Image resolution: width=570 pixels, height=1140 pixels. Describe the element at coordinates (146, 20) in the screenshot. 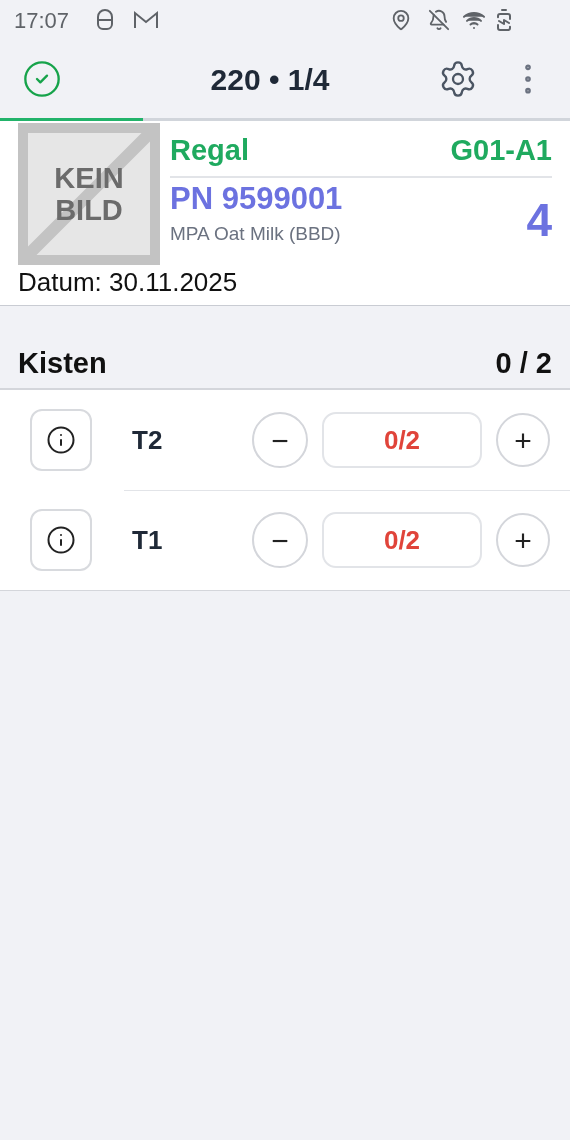

I see `mail-icon` at that location.